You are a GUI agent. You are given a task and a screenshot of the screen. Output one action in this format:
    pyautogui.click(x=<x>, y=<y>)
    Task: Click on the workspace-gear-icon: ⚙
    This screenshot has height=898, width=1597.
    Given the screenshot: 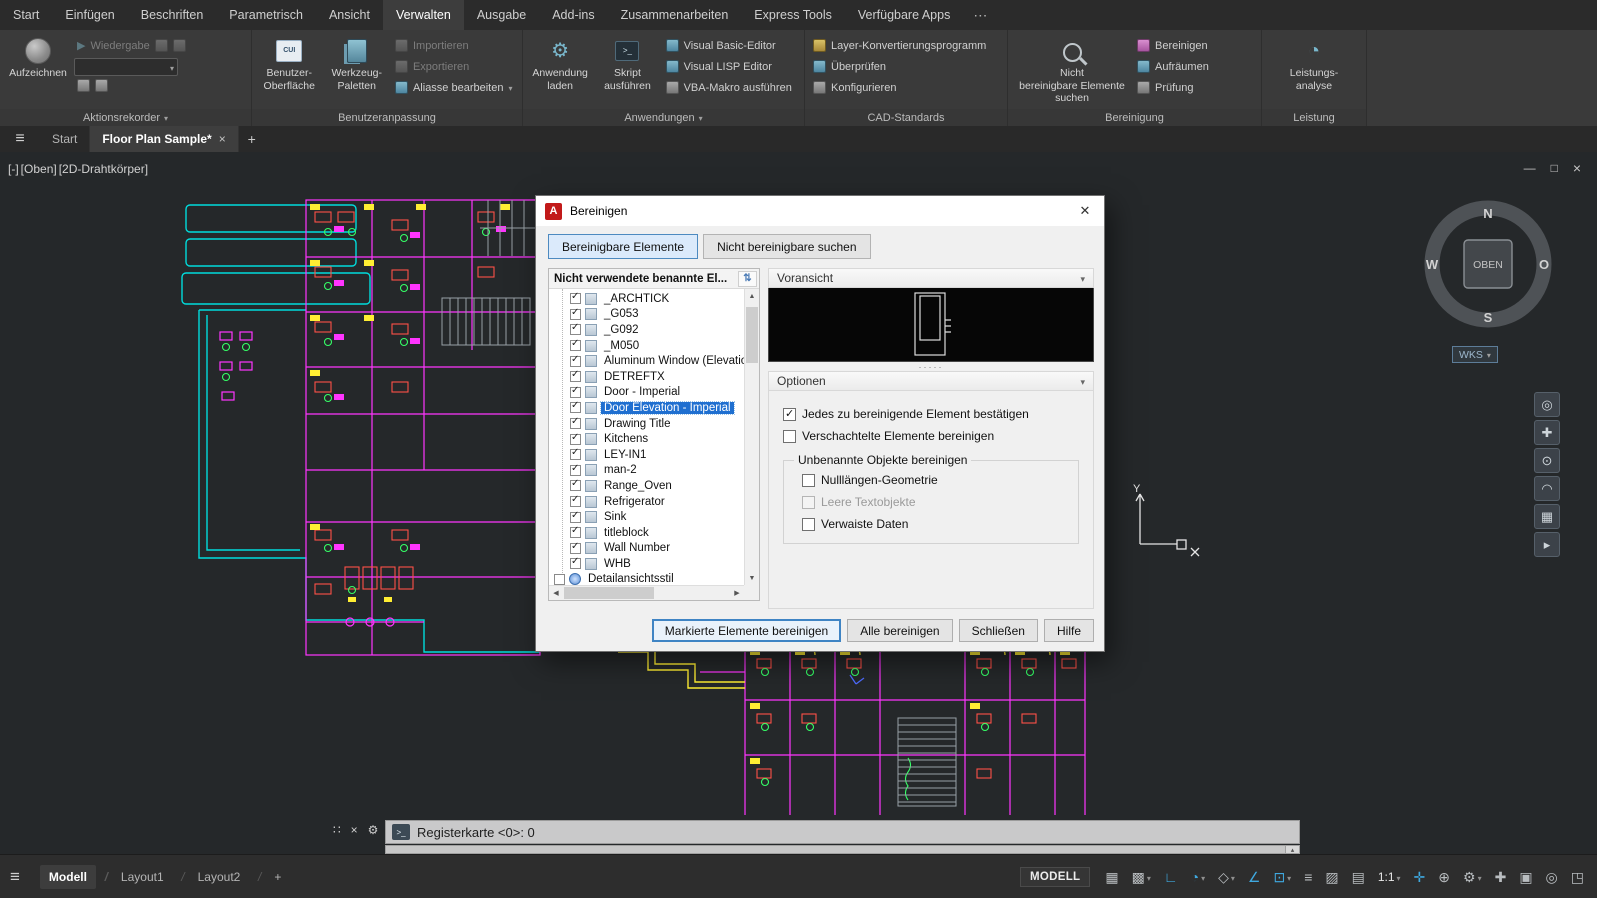 What is the action you would take?
    pyautogui.click(x=1472, y=877)
    